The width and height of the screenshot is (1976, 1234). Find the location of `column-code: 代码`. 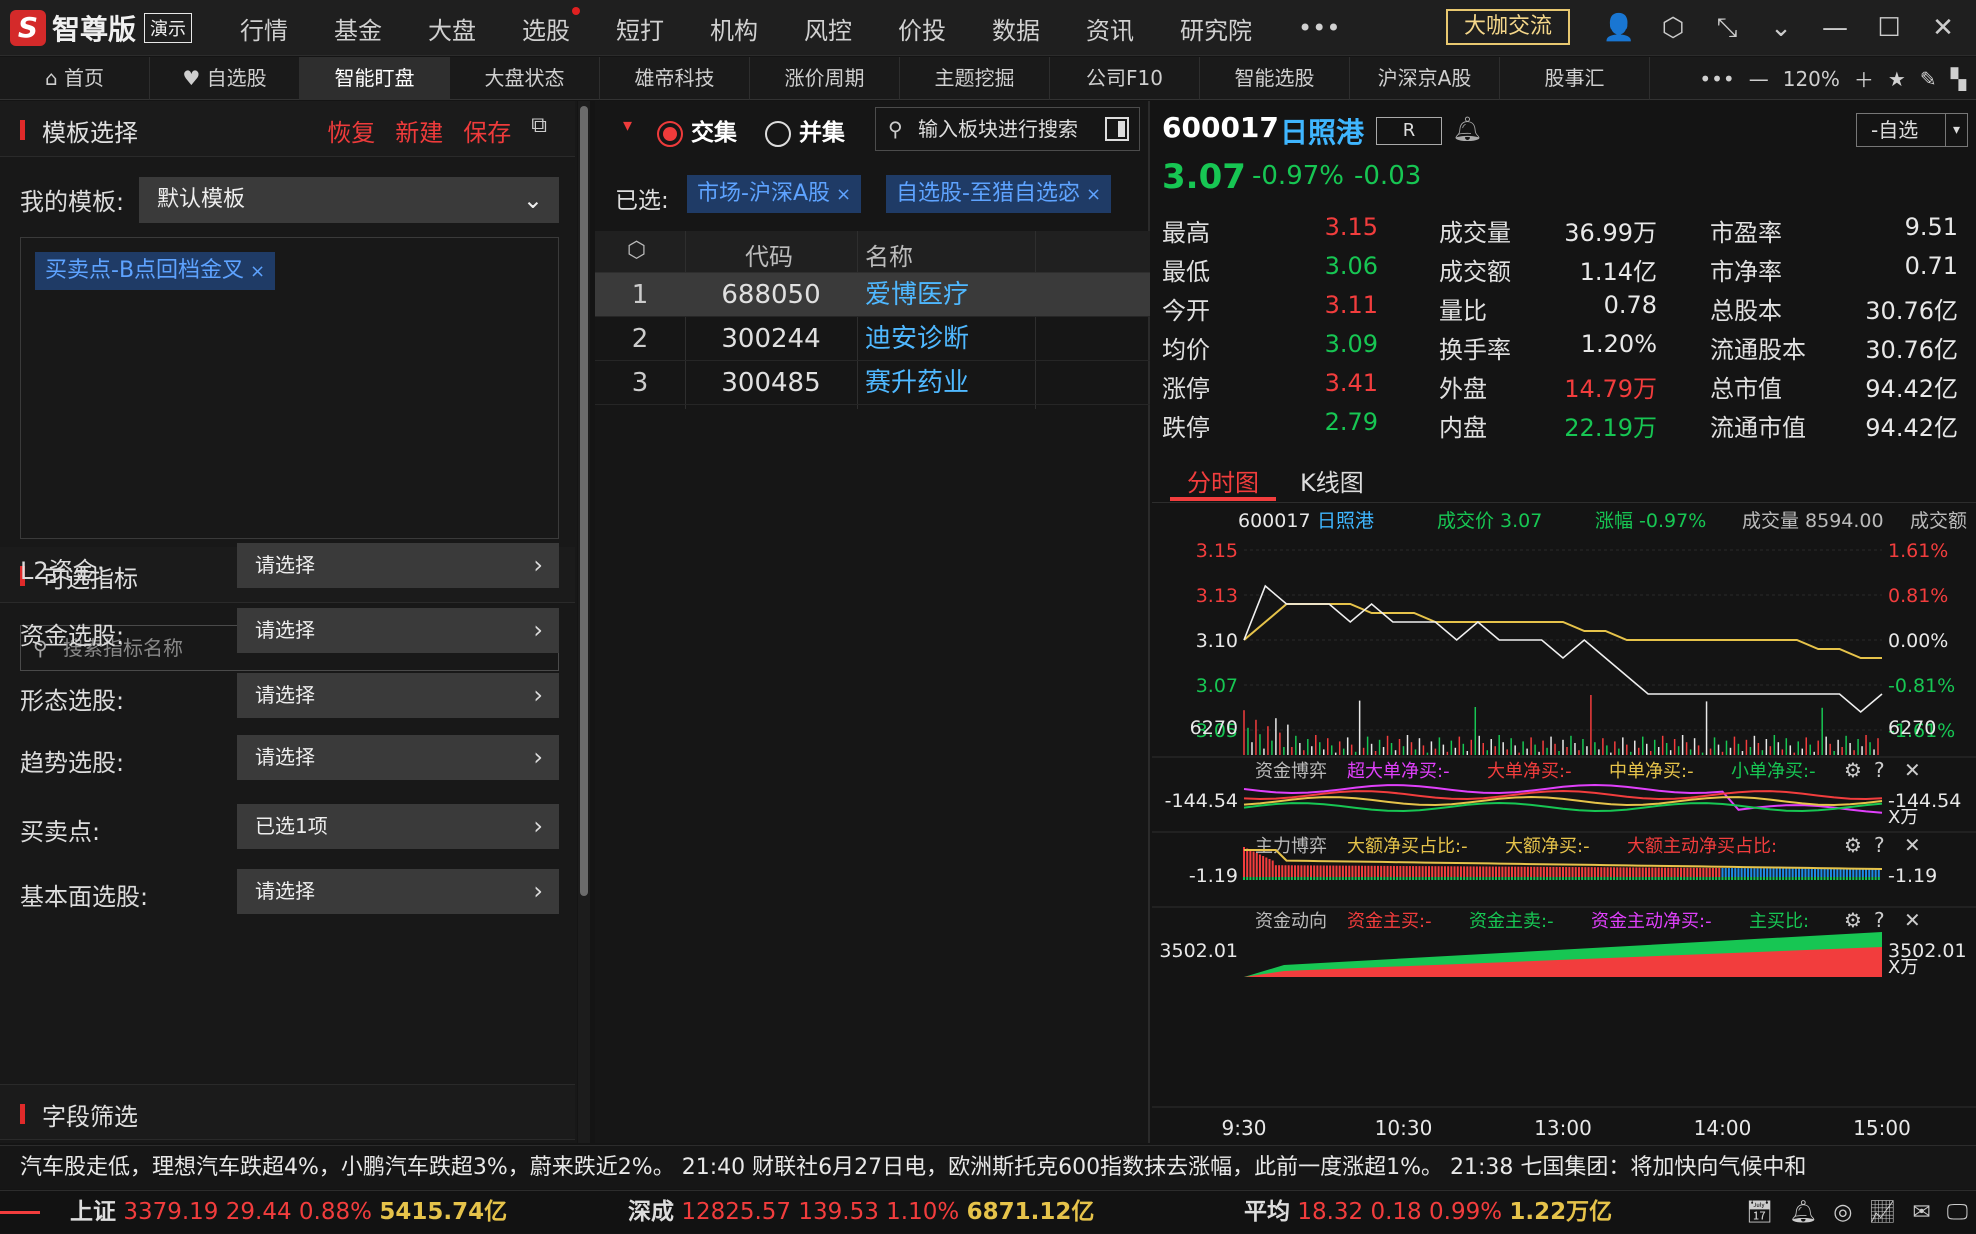

column-code: 代码 is located at coordinates (769, 254).